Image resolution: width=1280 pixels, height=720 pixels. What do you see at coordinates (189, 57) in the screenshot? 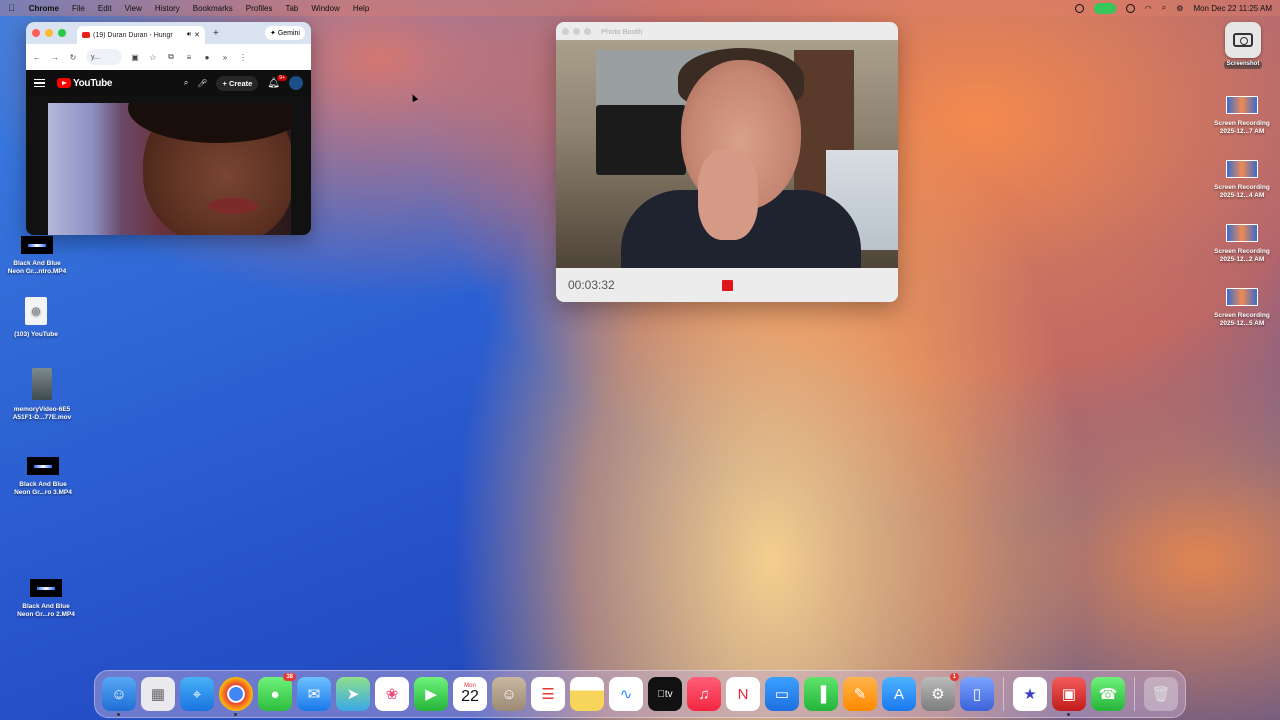
I see `media-icon: ≡` at bounding box center [189, 57].